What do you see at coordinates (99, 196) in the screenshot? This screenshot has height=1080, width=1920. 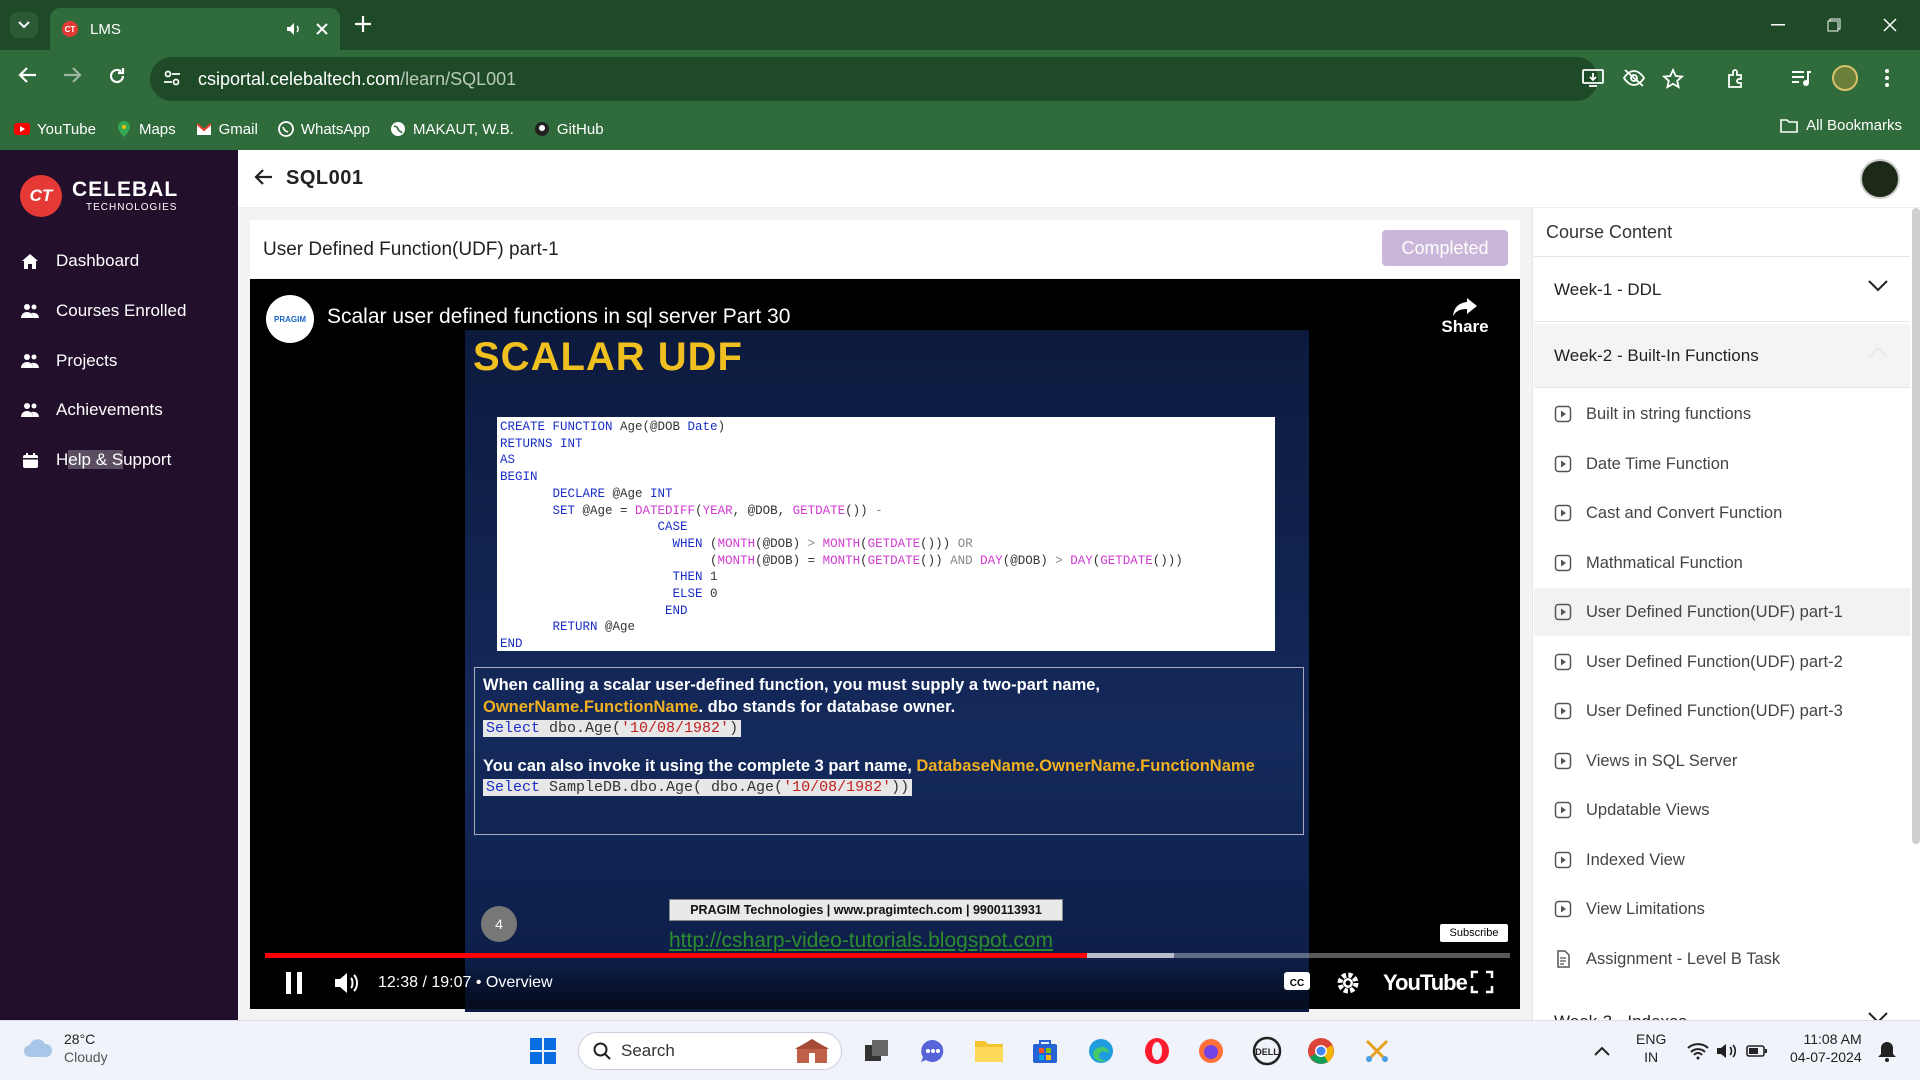 I see `celebal-logo: CT CELEBAL TECHNOLOGIES` at bounding box center [99, 196].